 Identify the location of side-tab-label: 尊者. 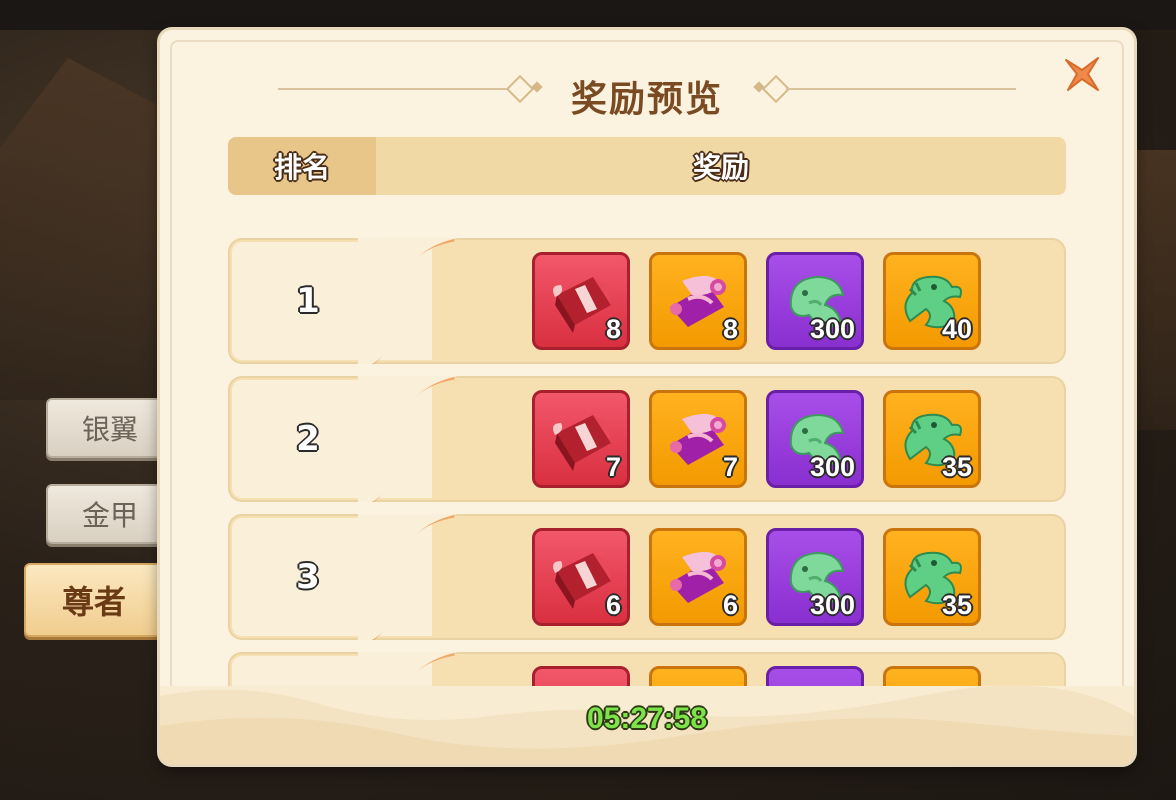
(94, 602).